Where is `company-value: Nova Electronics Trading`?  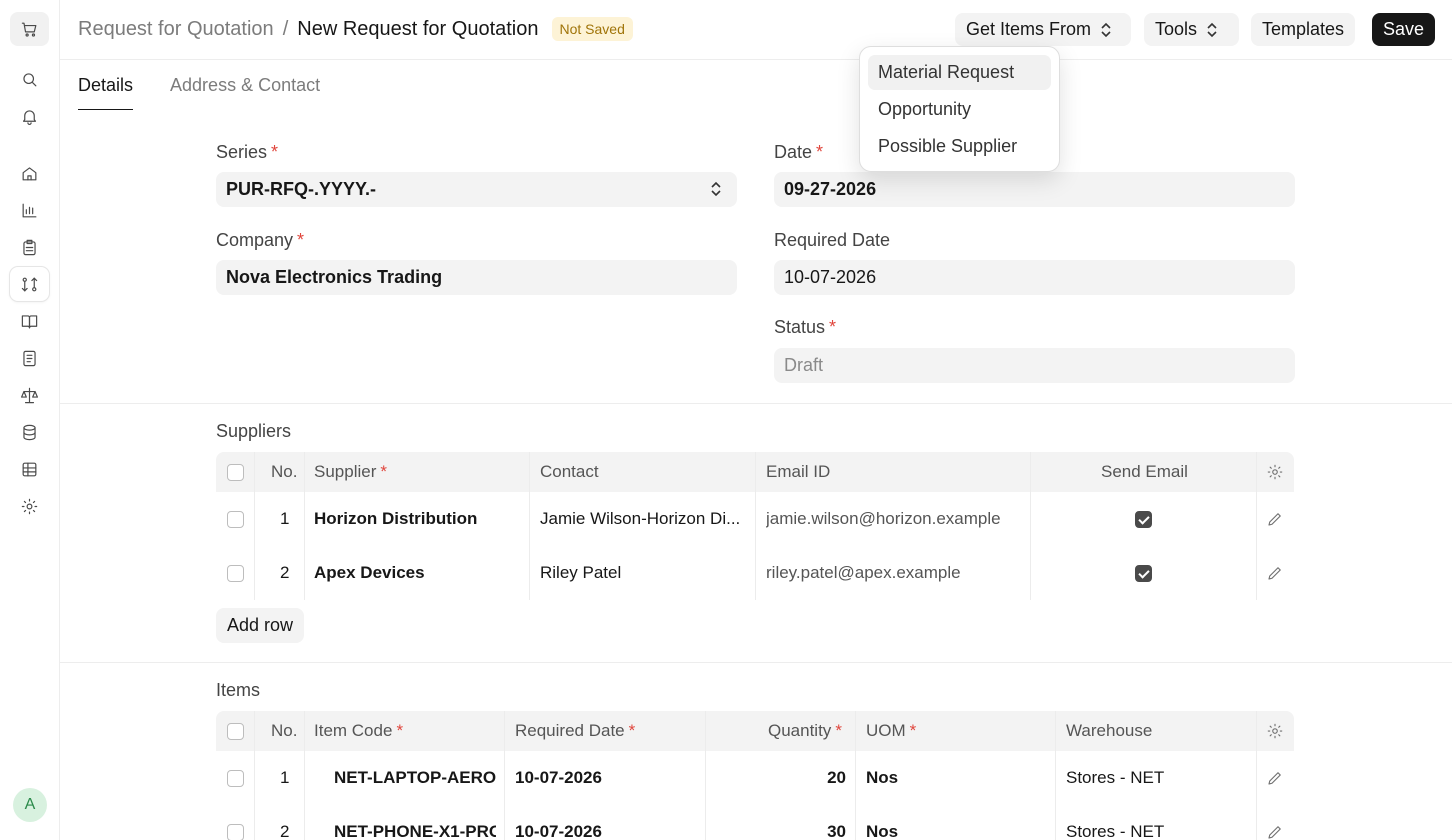
company-value: Nova Electronics Trading is located at coordinates (334, 277).